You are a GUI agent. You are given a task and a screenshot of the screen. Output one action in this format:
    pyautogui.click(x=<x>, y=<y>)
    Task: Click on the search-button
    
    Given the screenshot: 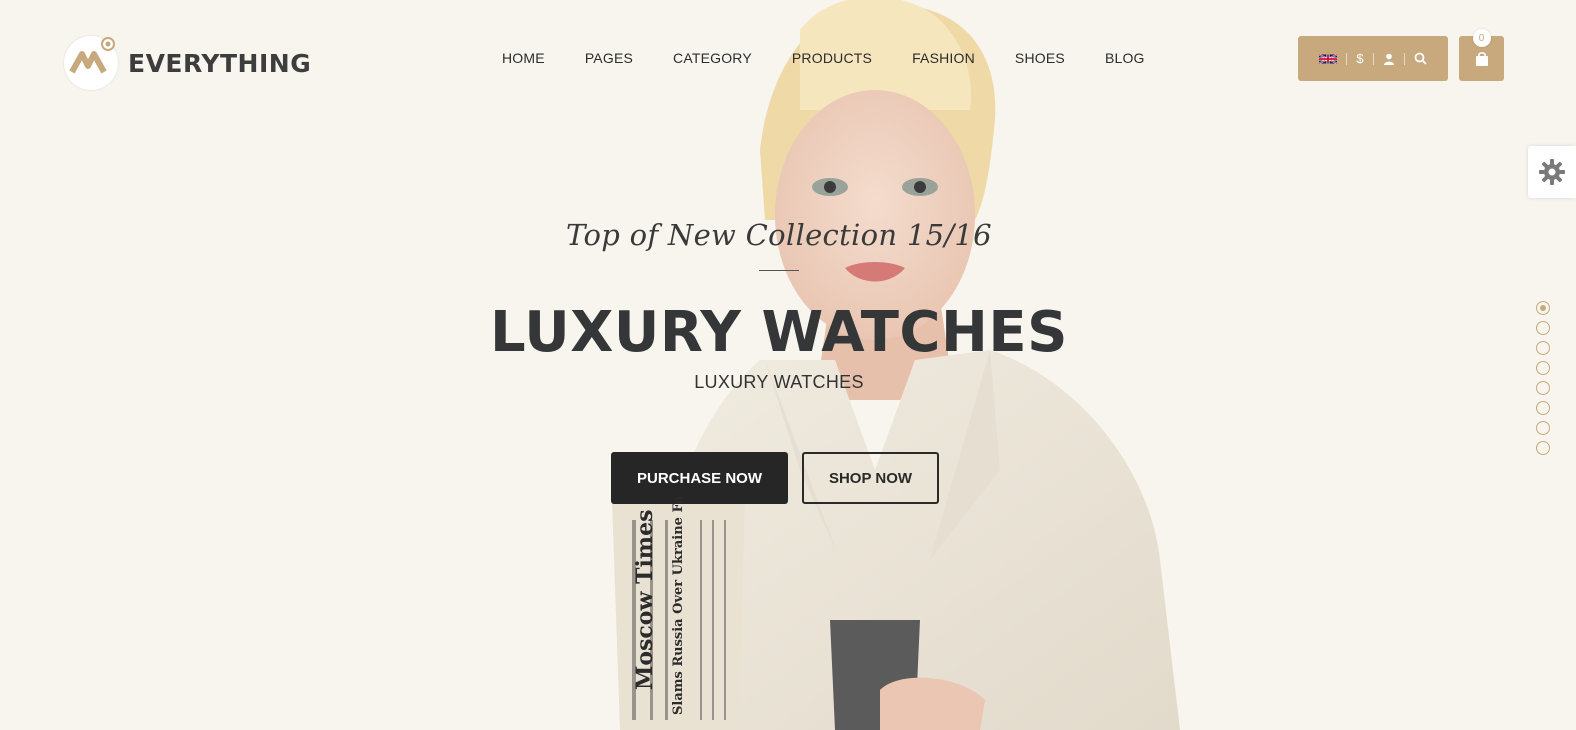 What is the action you would take?
    pyautogui.click(x=1420, y=58)
    